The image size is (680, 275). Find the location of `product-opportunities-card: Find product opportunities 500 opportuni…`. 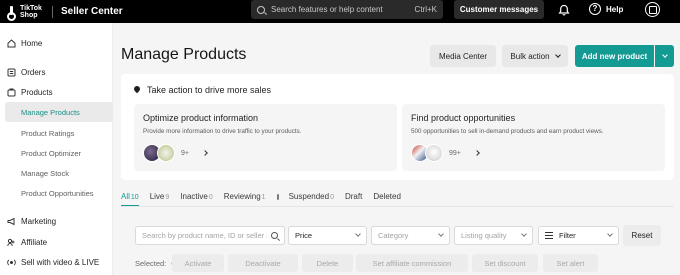

product-opportunities-card: Find product opportunities 500 opportuni… is located at coordinates (533, 137).